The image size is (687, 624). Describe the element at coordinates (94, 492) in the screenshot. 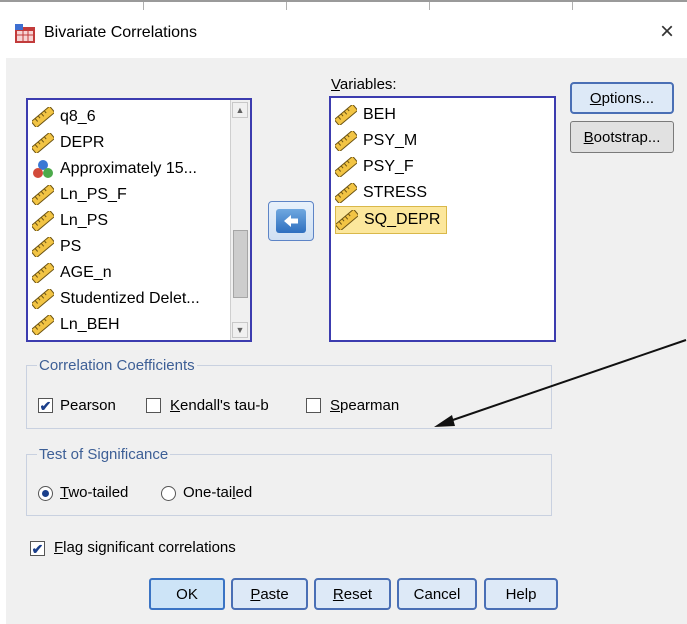

I see `two-tailed-label: Two-tailed` at that location.